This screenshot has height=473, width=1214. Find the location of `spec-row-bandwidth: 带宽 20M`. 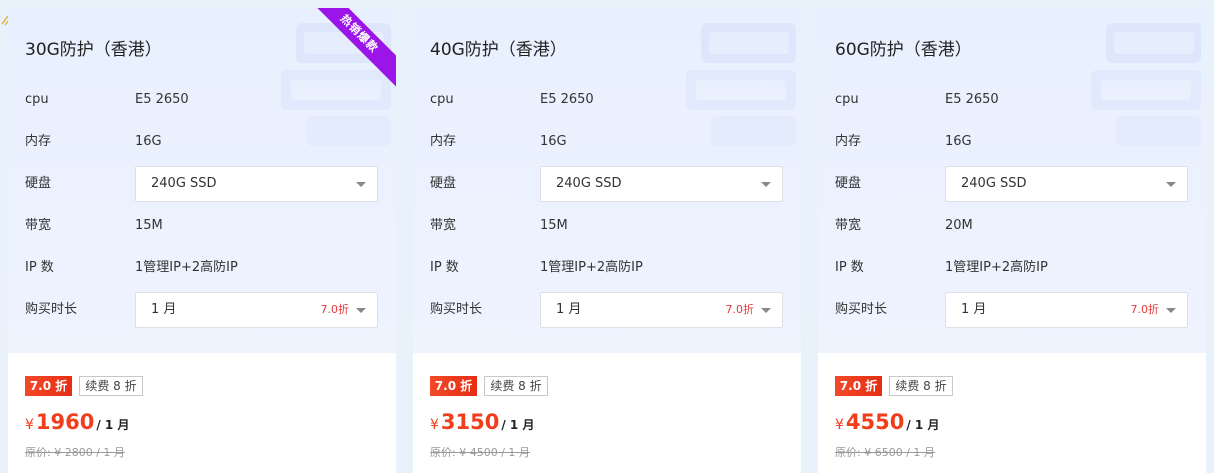

spec-row-bandwidth: 带宽 20M is located at coordinates (1011, 226).